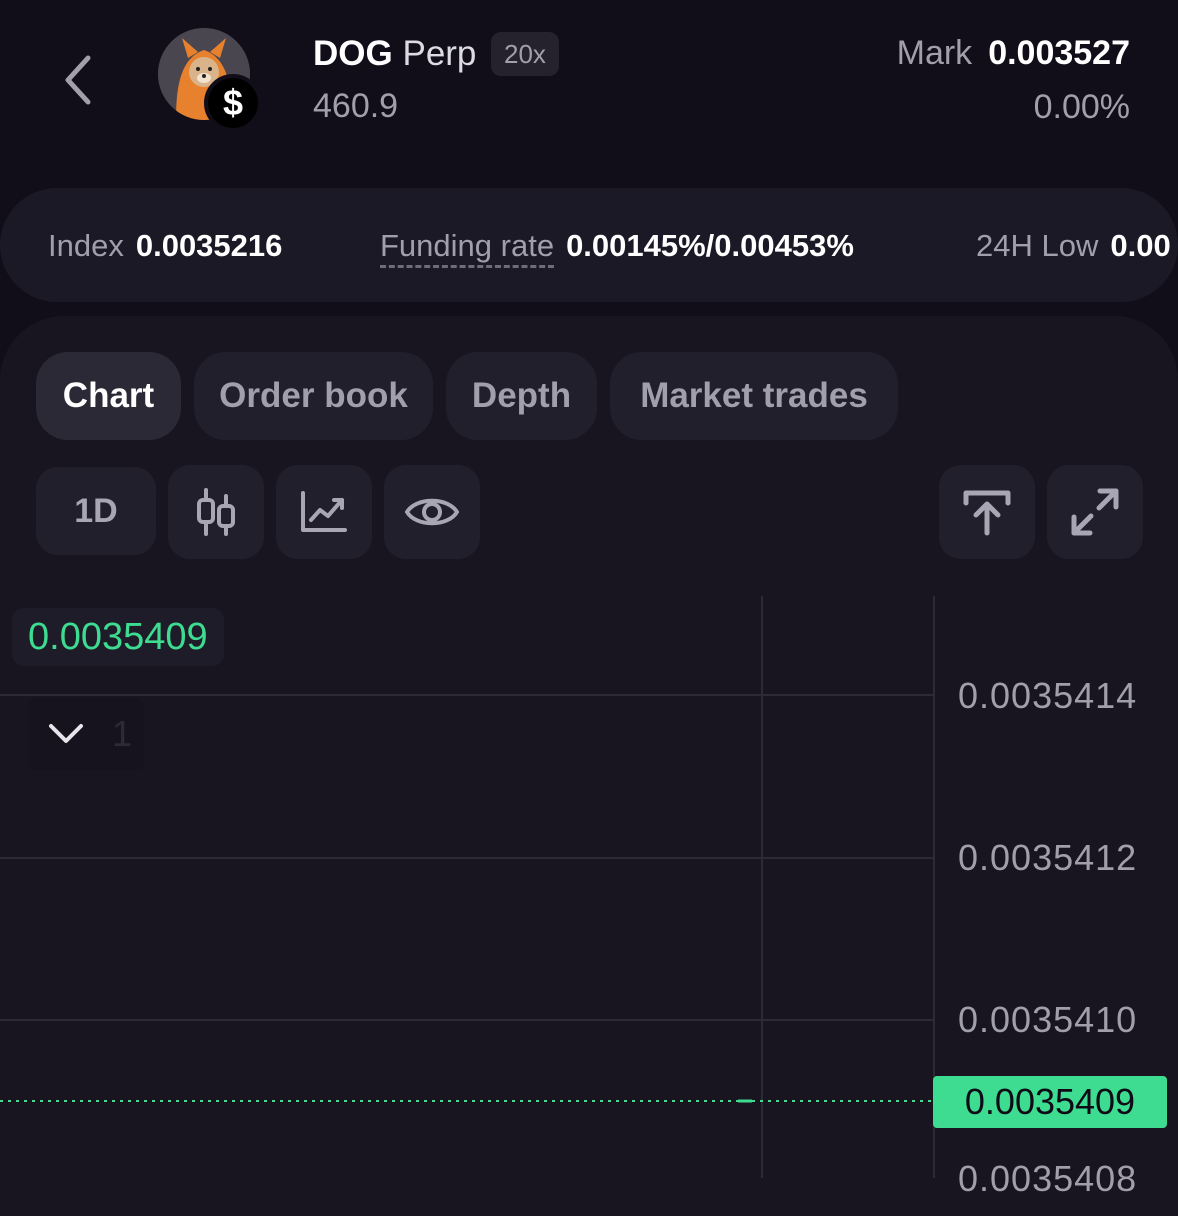 The width and height of the screenshot is (1178, 1216). Describe the element at coordinates (66, 733) in the screenshot. I see `chevron-down-icon` at that location.